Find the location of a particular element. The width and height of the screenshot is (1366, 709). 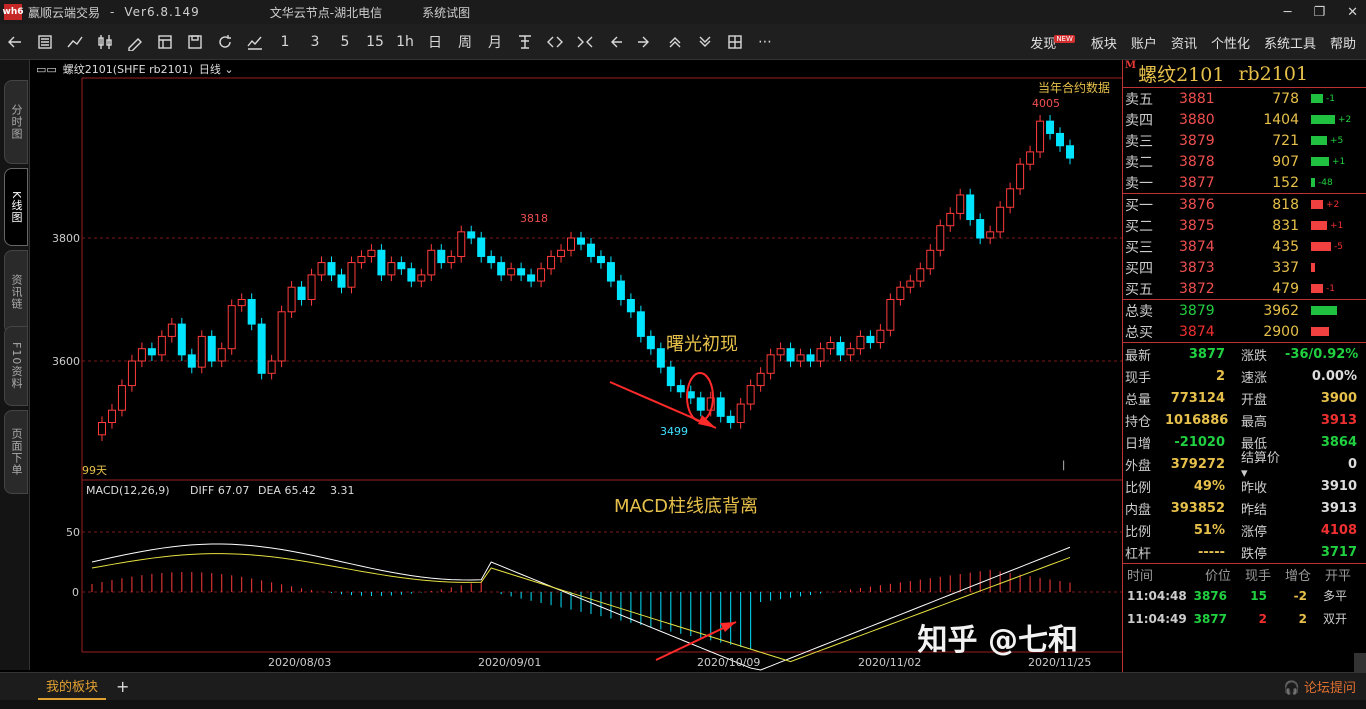

my-sector-tab: 我的板块 is located at coordinates (72, 686).